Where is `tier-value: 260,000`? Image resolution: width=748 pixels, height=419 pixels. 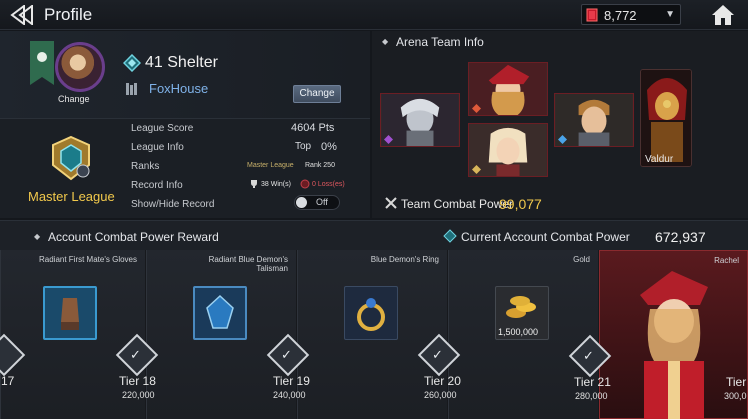
tier-value: 260,000 is located at coordinates (440, 395).